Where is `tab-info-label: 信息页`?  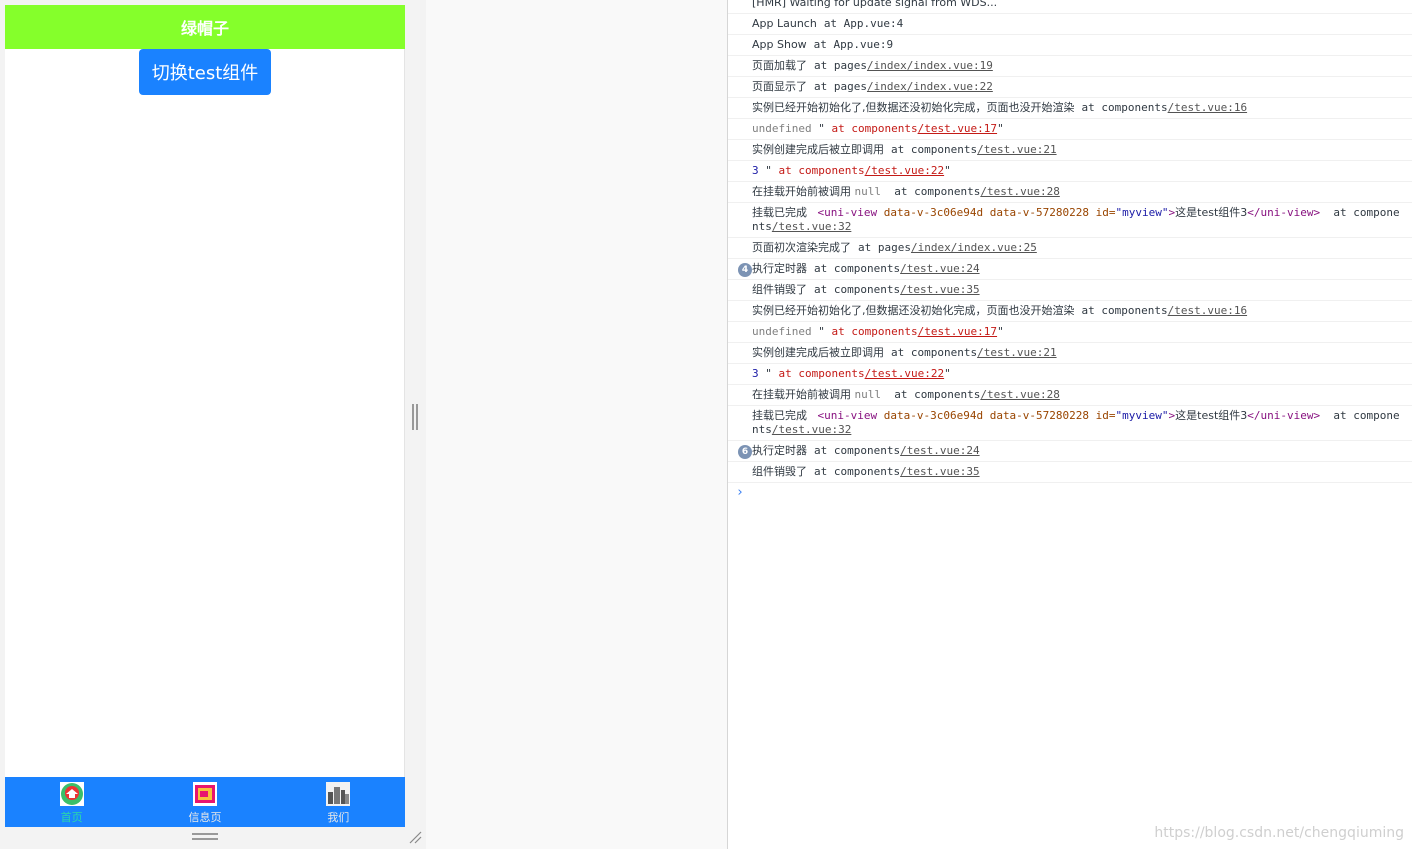
tab-info-label: 信息页 is located at coordinates (205, 817).